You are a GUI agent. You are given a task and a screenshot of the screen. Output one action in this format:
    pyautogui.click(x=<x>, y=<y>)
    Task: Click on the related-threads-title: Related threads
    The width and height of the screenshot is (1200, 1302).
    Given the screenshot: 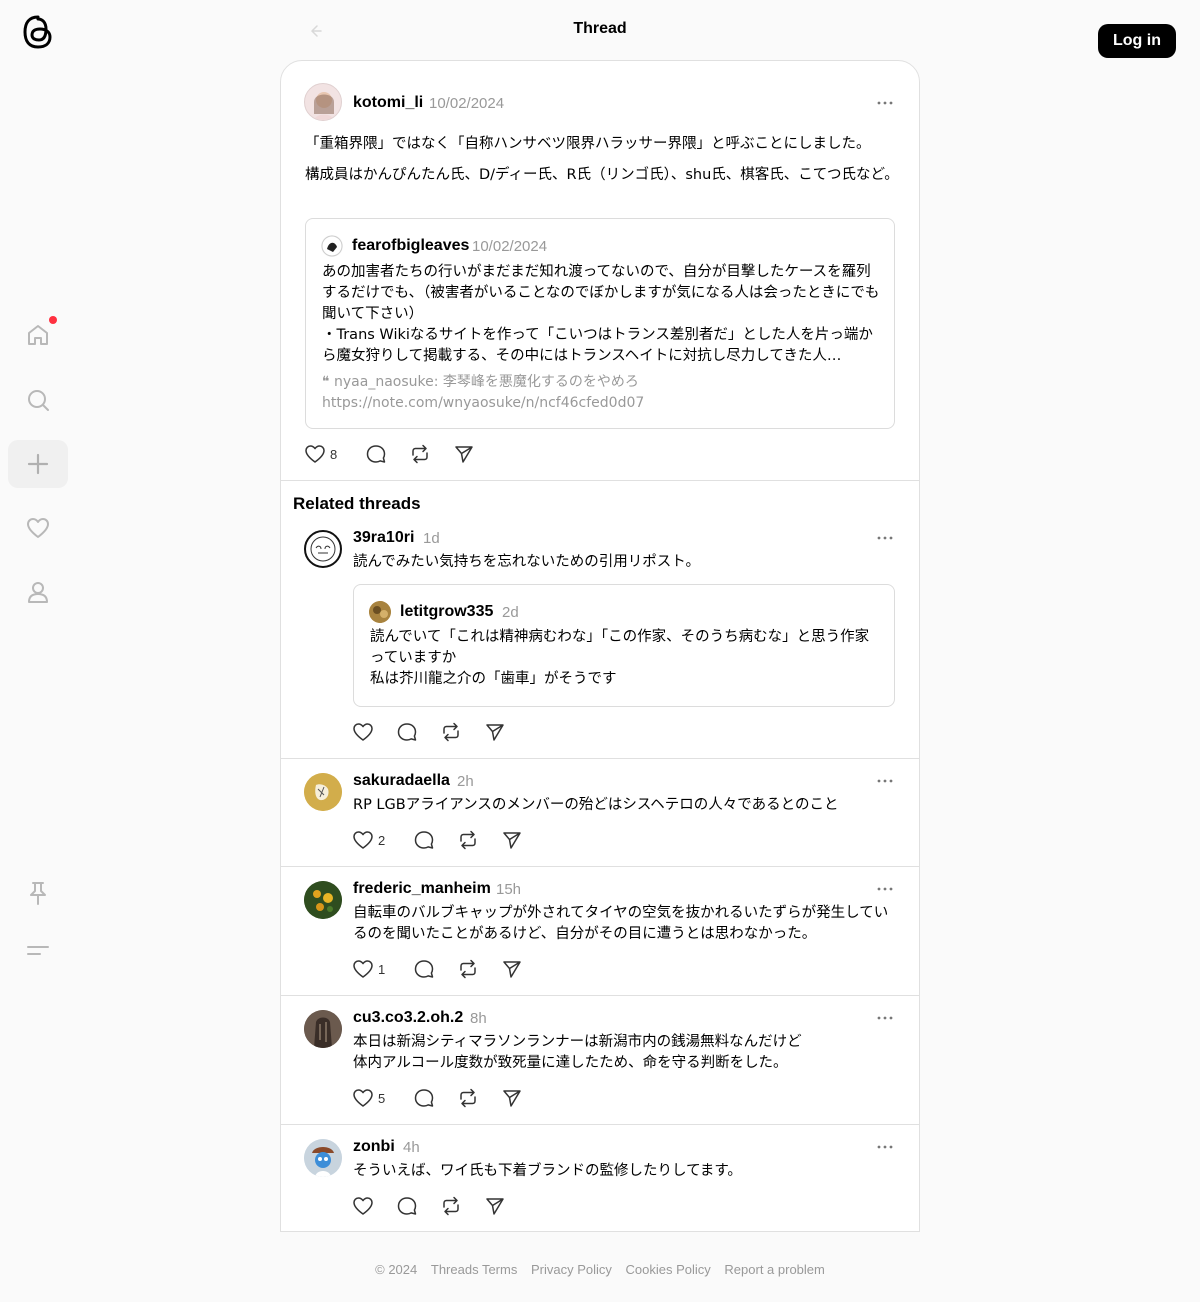 What is the action you would take?
    pyautogui.click(x=357, y=503)
    